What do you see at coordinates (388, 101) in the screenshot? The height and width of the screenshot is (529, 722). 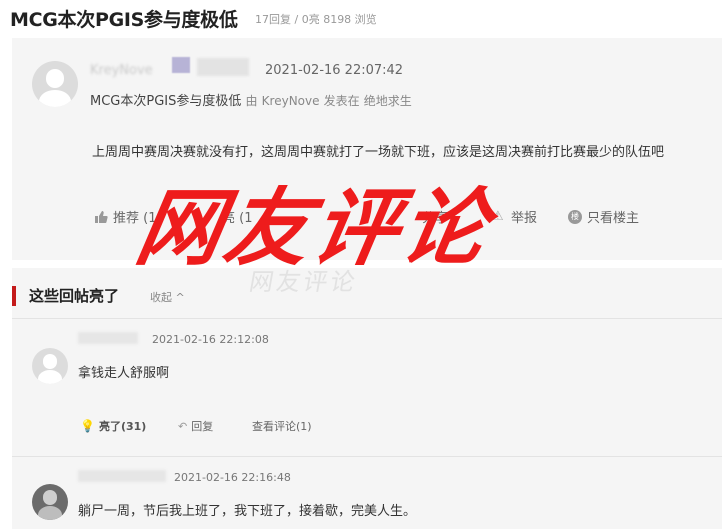 I see `subtitle-board: 绝地求生` at bounding box center [388, 101].